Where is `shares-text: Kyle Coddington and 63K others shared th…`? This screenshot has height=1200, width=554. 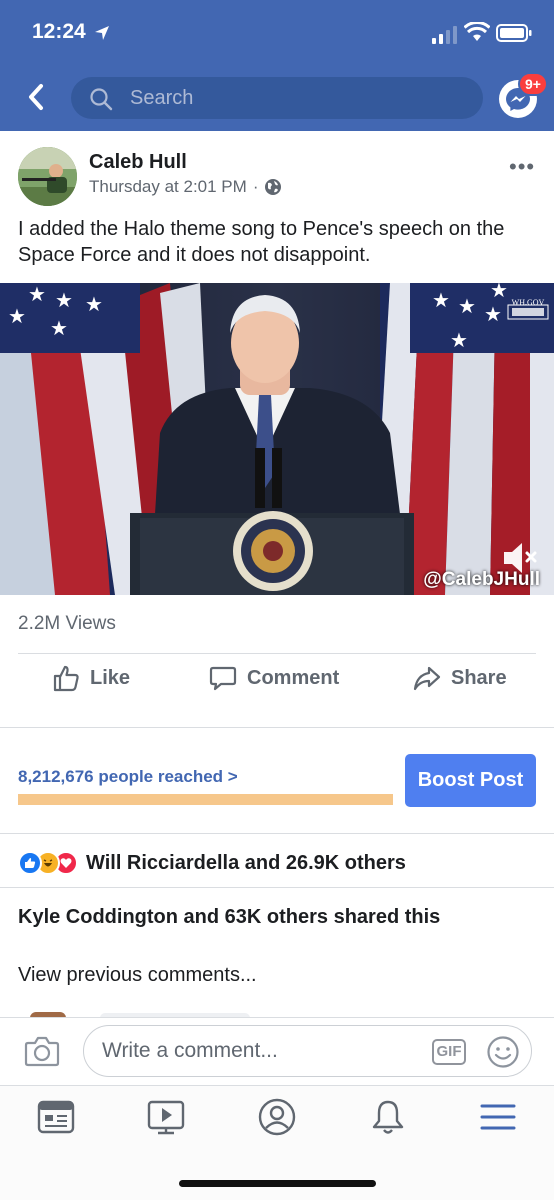
shares-text: Kyle Coddington and 63K others shared th… is located at coordinates (229, 917).